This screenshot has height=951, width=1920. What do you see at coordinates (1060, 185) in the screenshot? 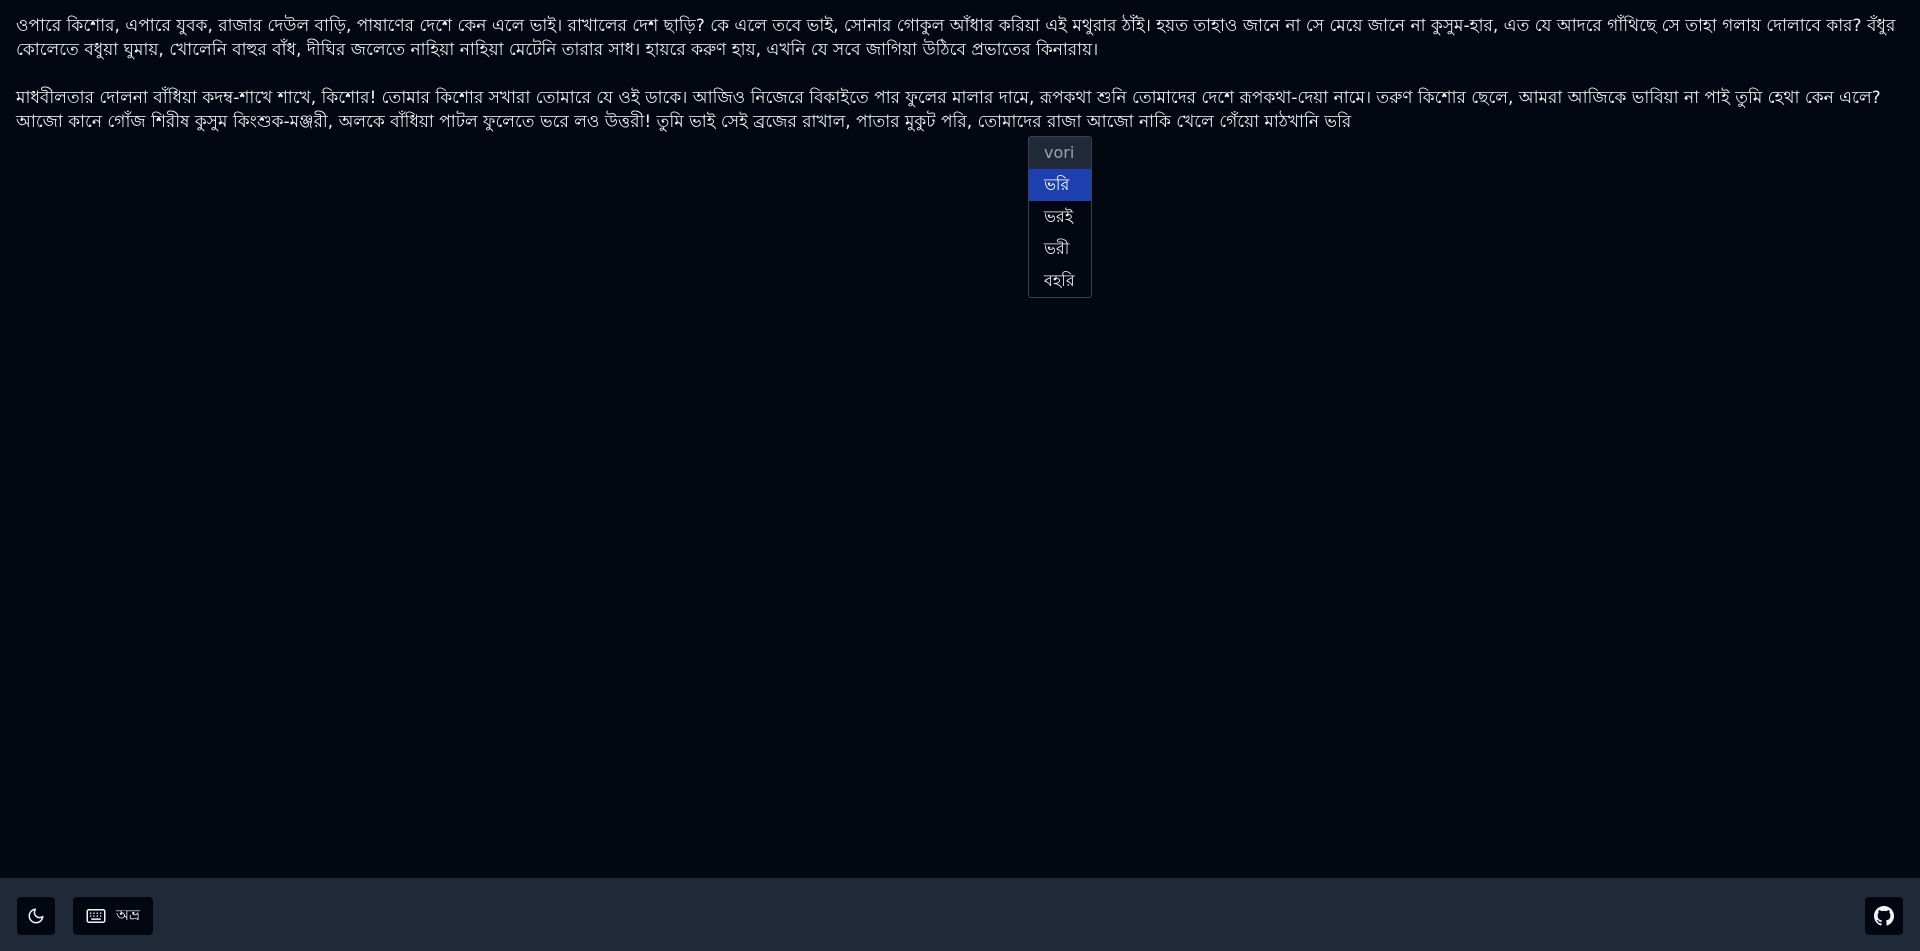
I see `suggestion-option: ভরি` at bounding box center [1060, 185].